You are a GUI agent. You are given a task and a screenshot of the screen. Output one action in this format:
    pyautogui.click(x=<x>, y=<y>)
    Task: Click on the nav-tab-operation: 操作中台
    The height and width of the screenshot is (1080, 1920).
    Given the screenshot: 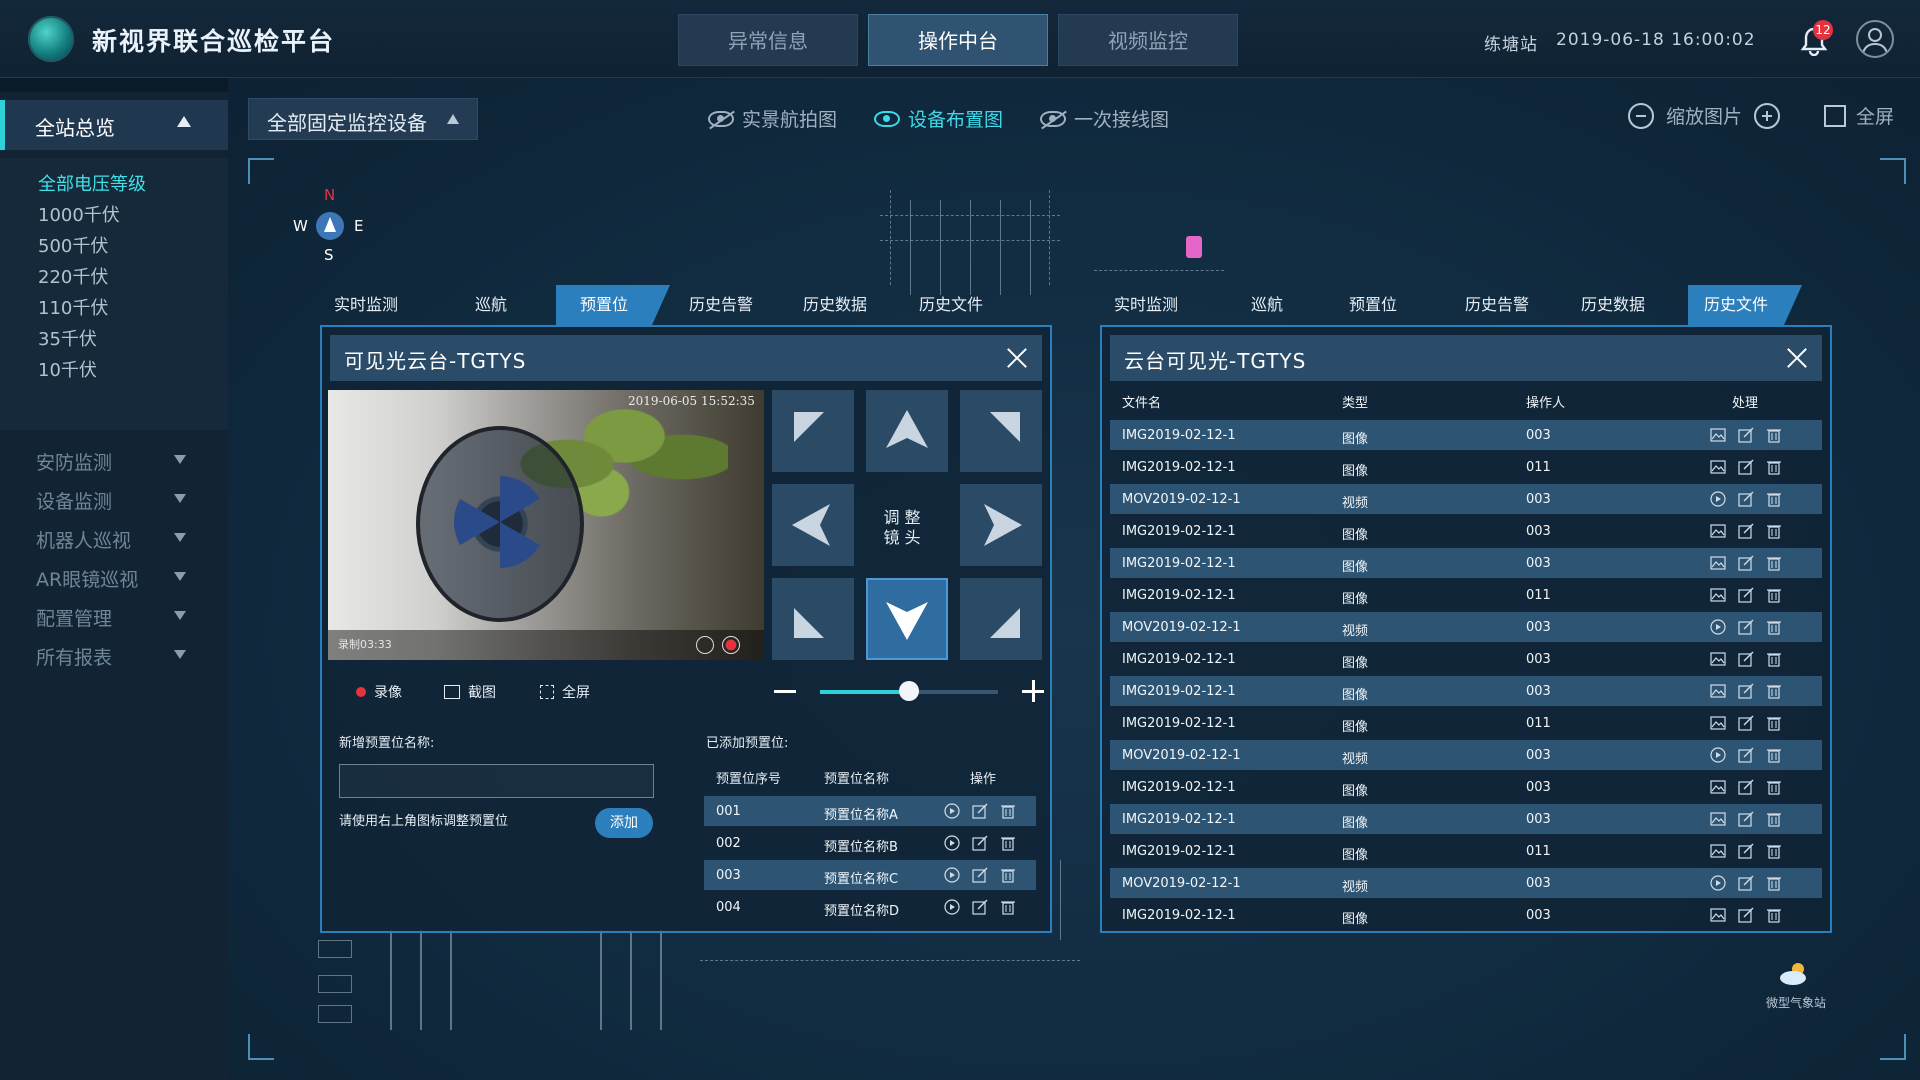 What is the action you would take?
    pyautogui.click(x=958, y=40)
    